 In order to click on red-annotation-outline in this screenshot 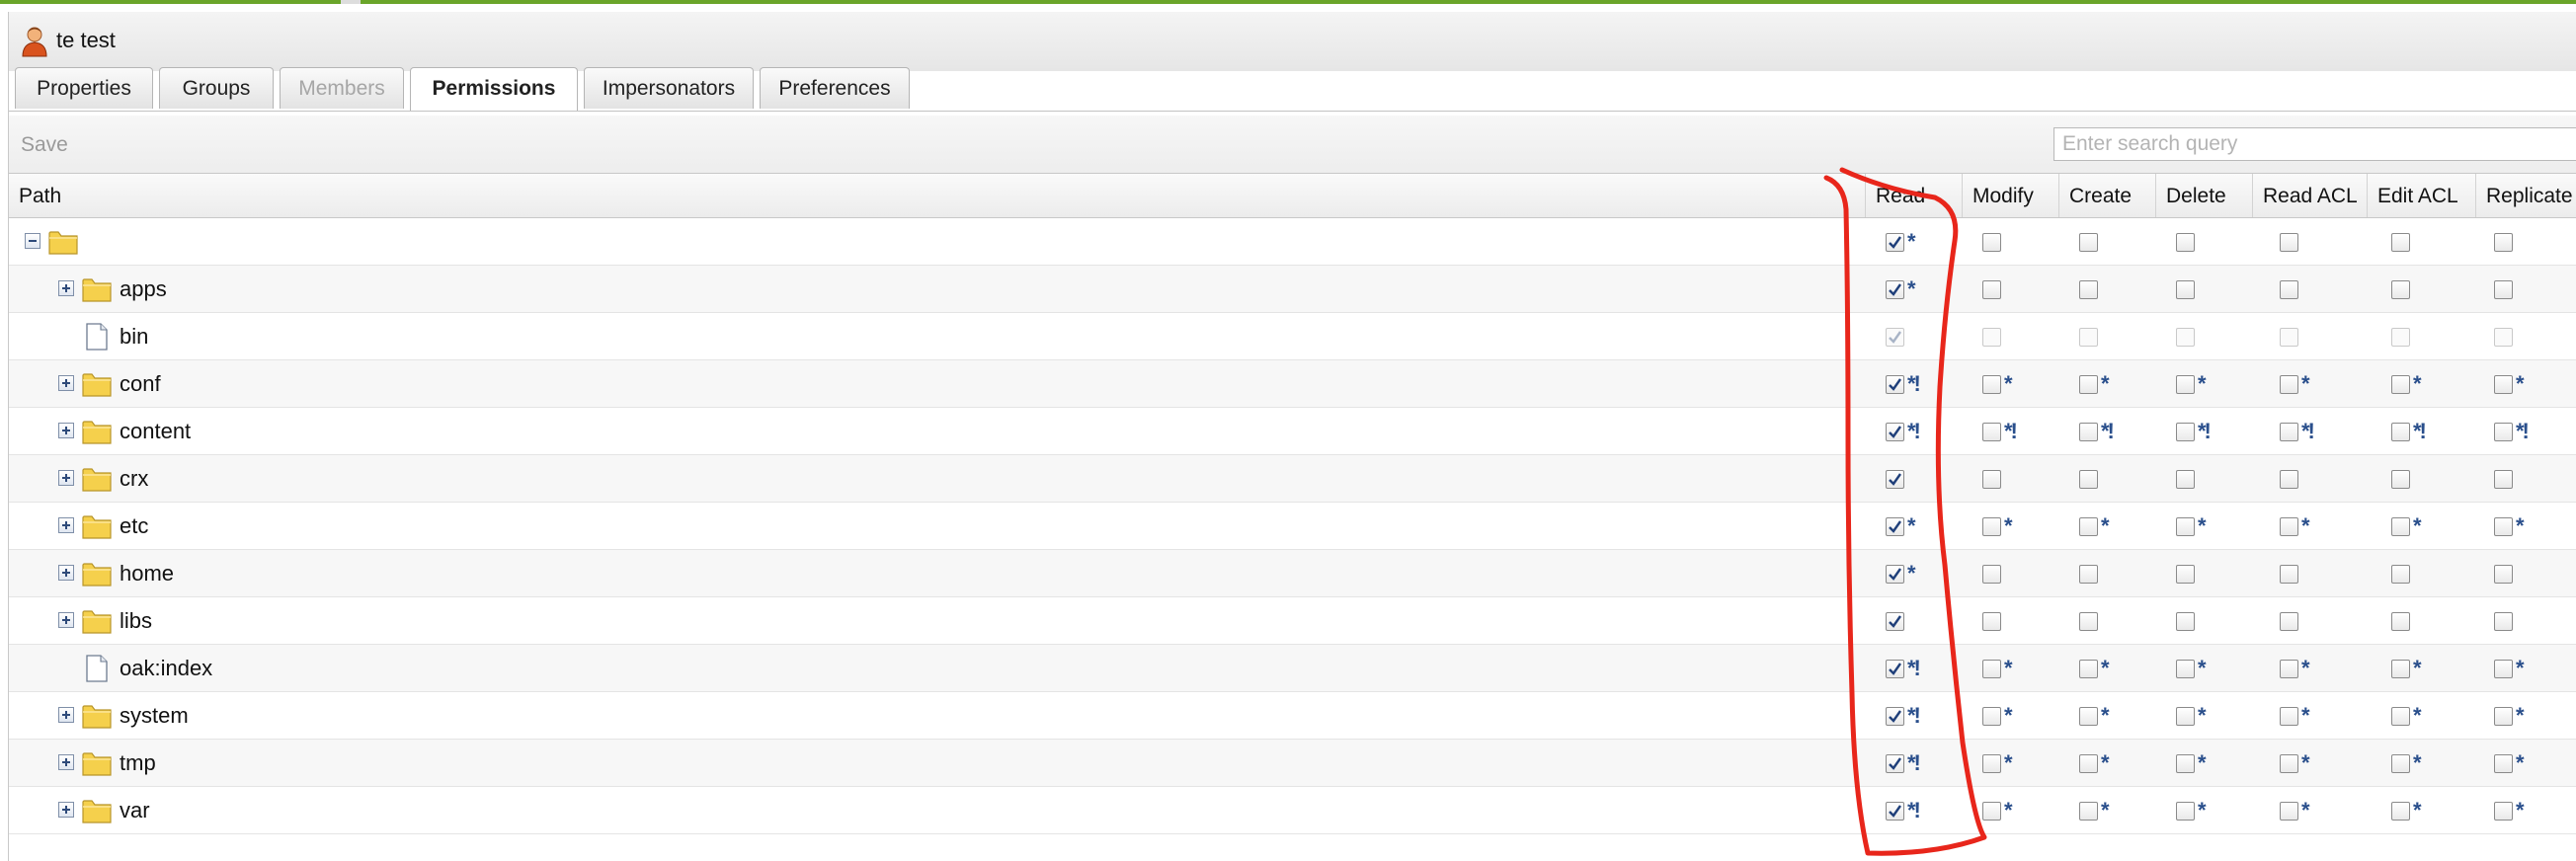, I will do `click(1905, 511)`.